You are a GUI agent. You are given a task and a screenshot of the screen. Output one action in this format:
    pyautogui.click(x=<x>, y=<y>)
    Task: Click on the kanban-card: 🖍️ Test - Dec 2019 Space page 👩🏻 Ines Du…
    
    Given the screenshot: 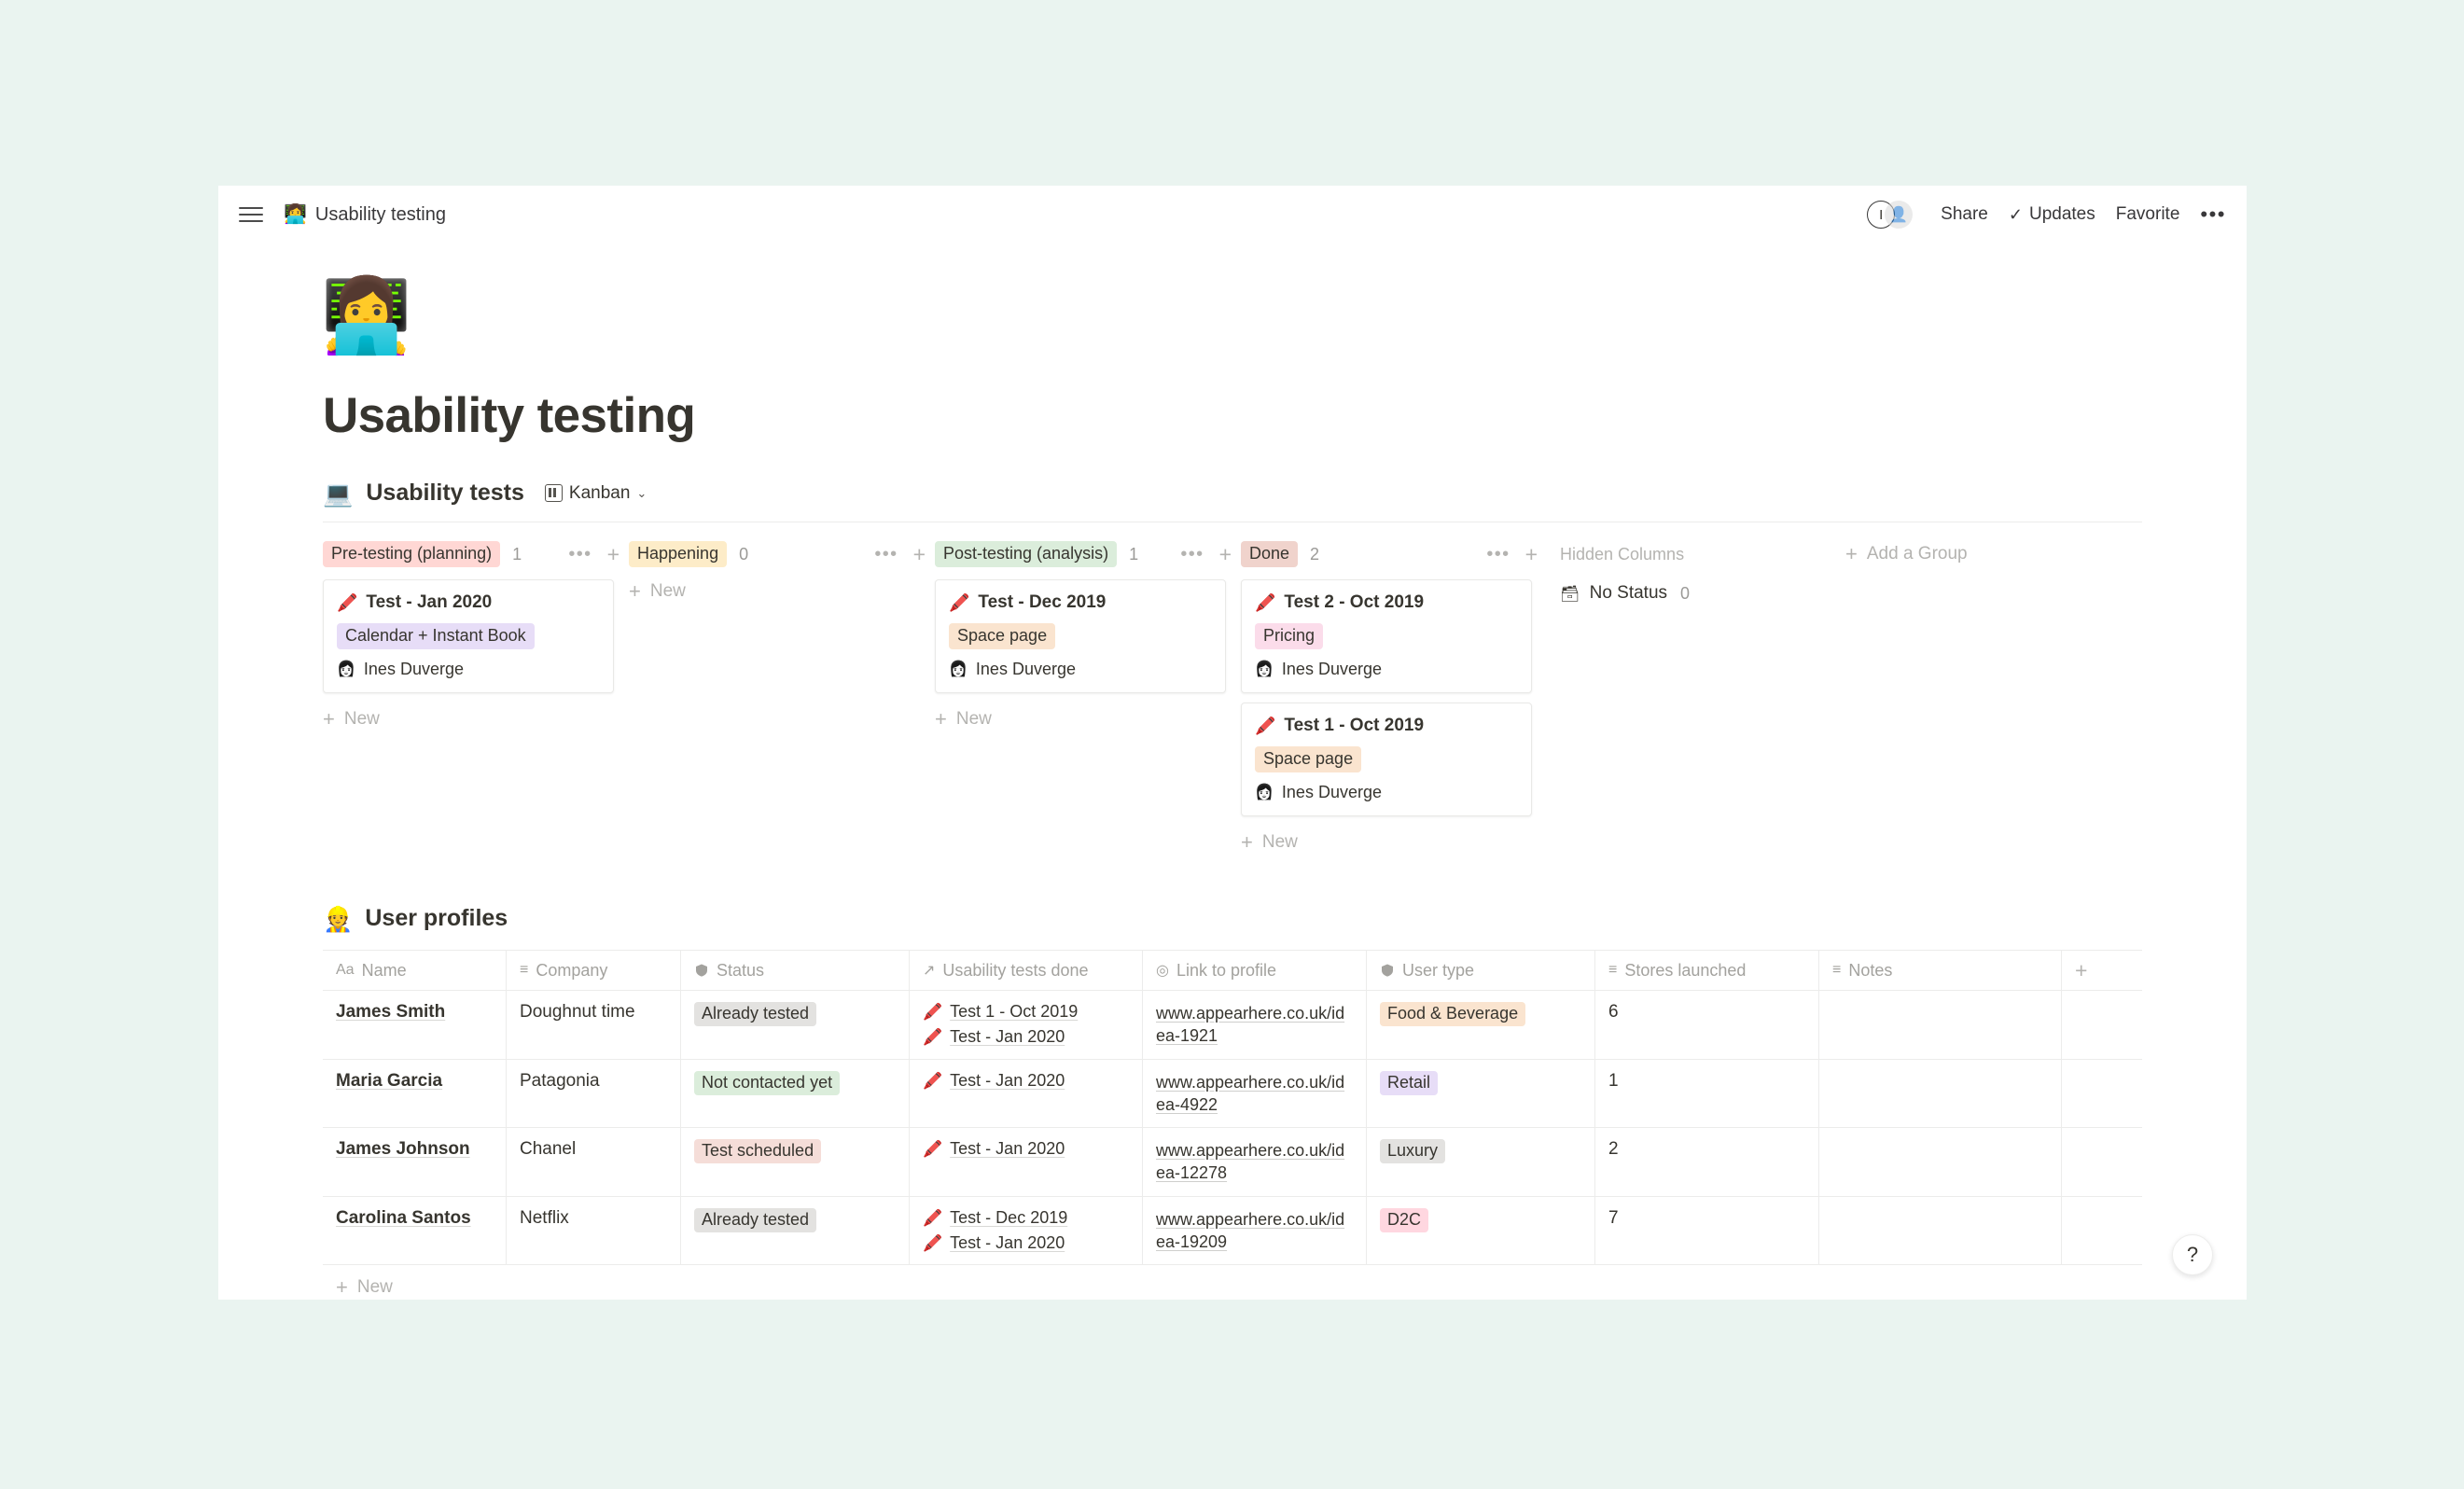 What is the action you would take?
    pyautogui.click(x=1080, y=636)
    